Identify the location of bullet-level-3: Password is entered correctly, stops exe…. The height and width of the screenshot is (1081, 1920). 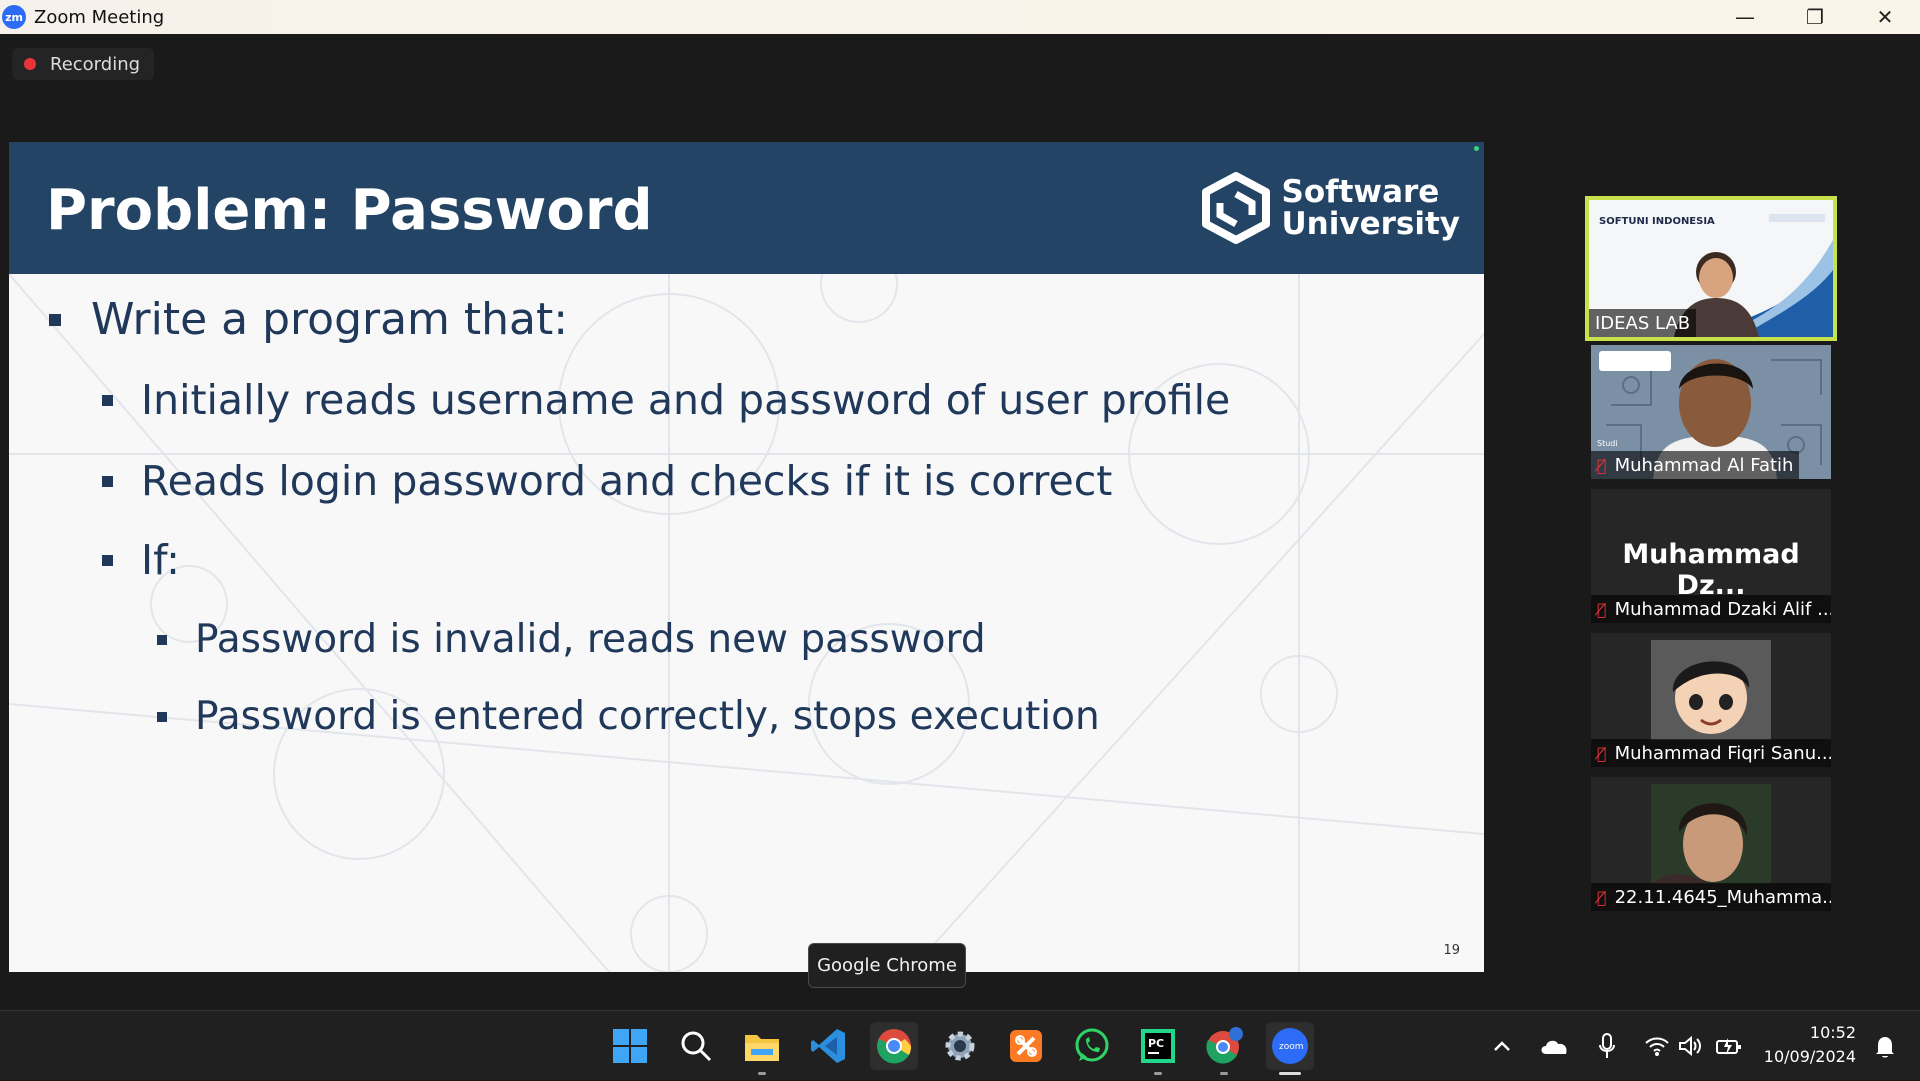
(628, 716).